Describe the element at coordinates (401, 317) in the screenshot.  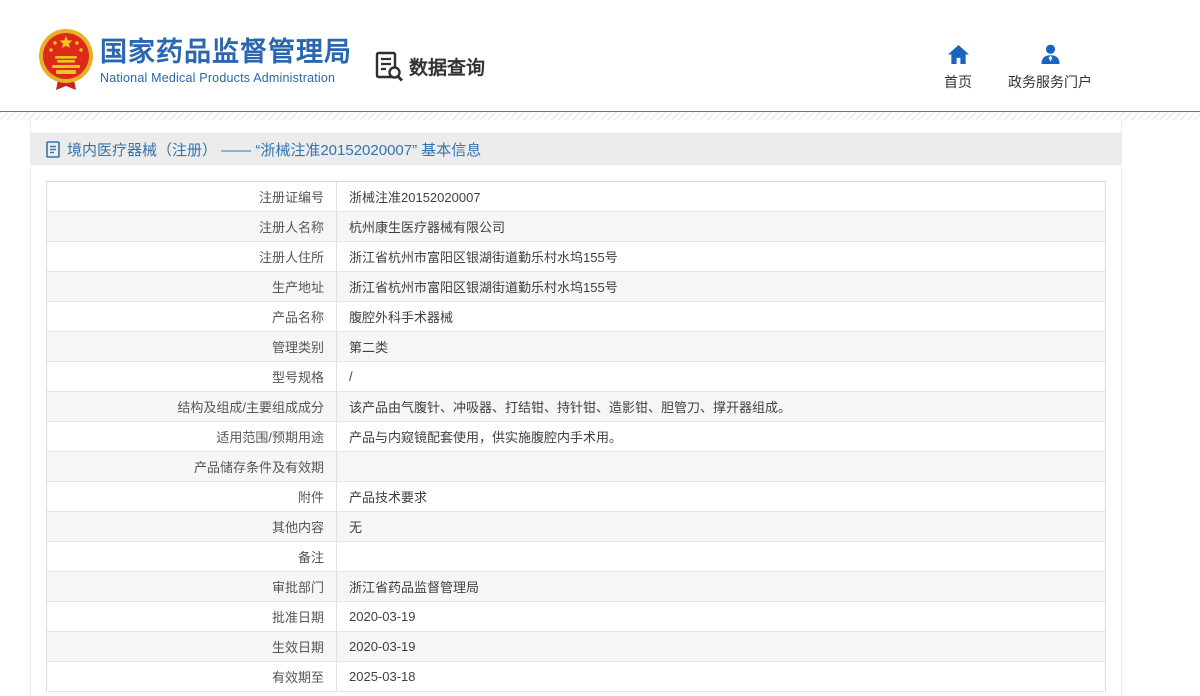
I see `row-value: 腹腔外科手术器械` at that location.